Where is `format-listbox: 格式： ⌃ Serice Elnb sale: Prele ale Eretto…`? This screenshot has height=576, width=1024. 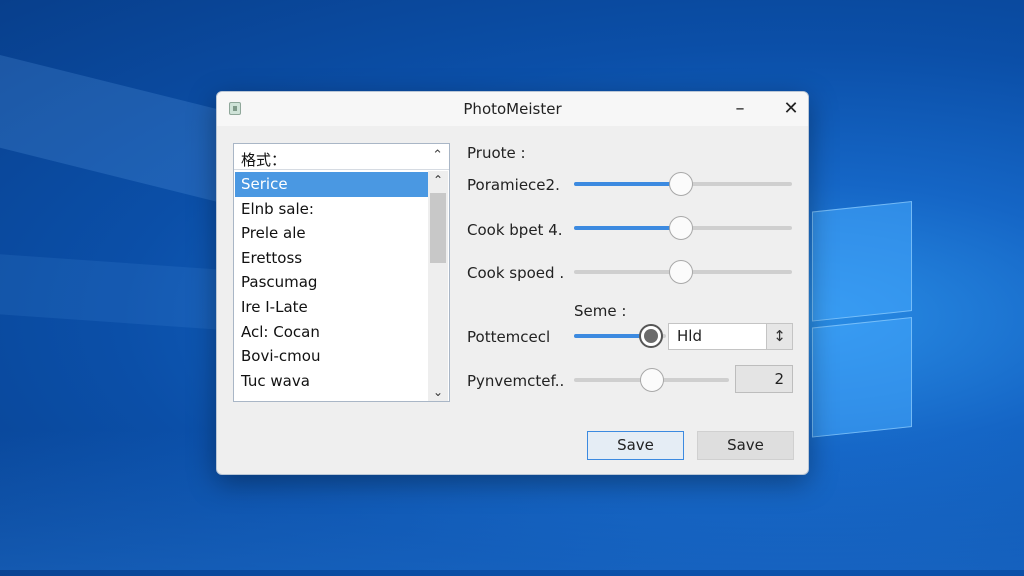
format-listbox: 格式： ⌃ Serice Elnb sale: Prele ale Eretto… is located at coordinates (341, 272).